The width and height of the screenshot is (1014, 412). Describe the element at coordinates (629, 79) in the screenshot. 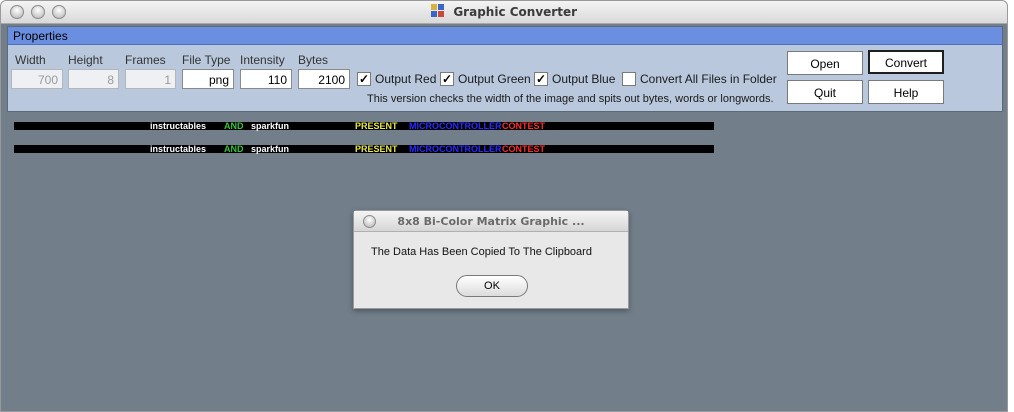

I see `convert-all-checkbox` at that location.